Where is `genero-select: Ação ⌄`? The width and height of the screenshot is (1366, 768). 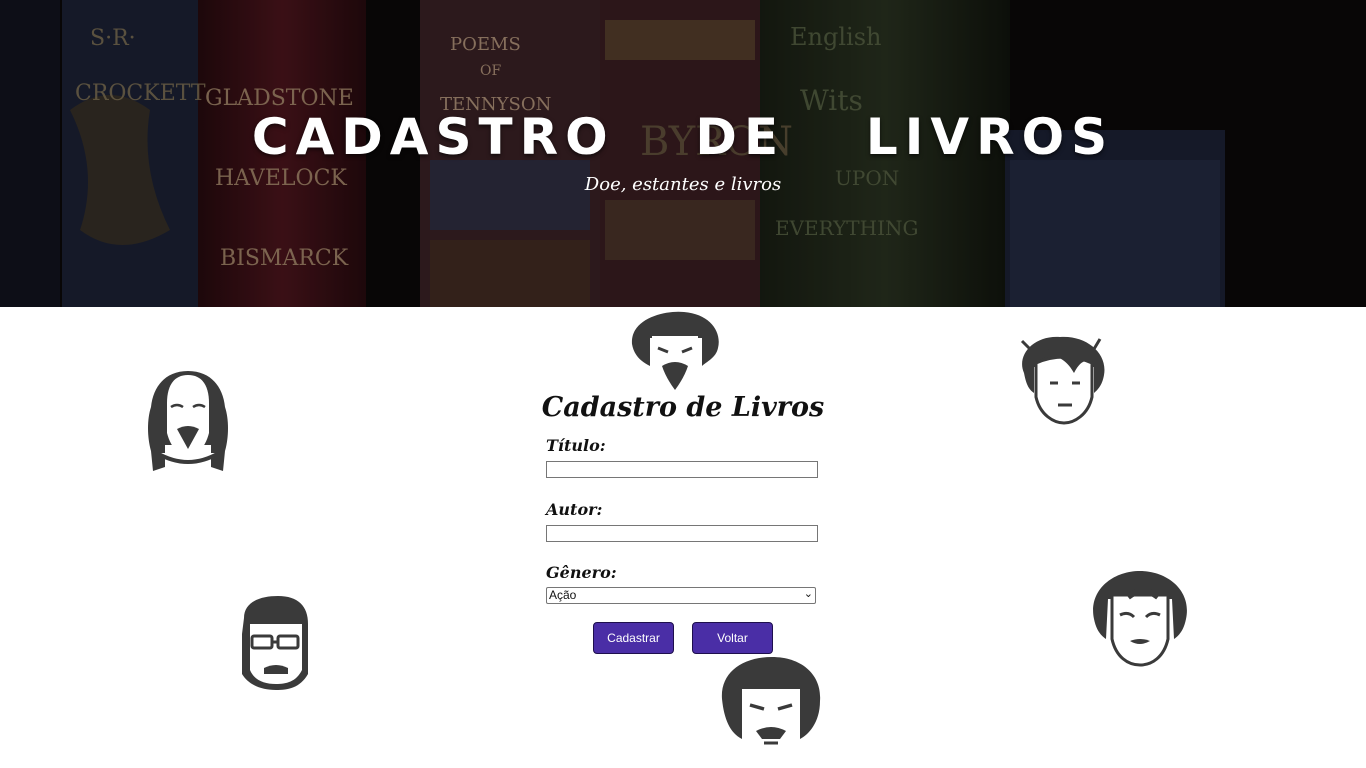 genero-select: Ação ⌄ is located at coordinates (681, 595).